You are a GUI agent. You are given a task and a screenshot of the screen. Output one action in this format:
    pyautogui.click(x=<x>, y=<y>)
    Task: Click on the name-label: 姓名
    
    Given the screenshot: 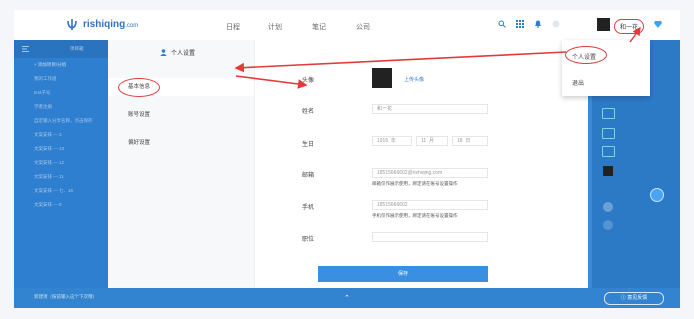 What is the action you would take?
    pyautogui.click(x=308, y=112)
    